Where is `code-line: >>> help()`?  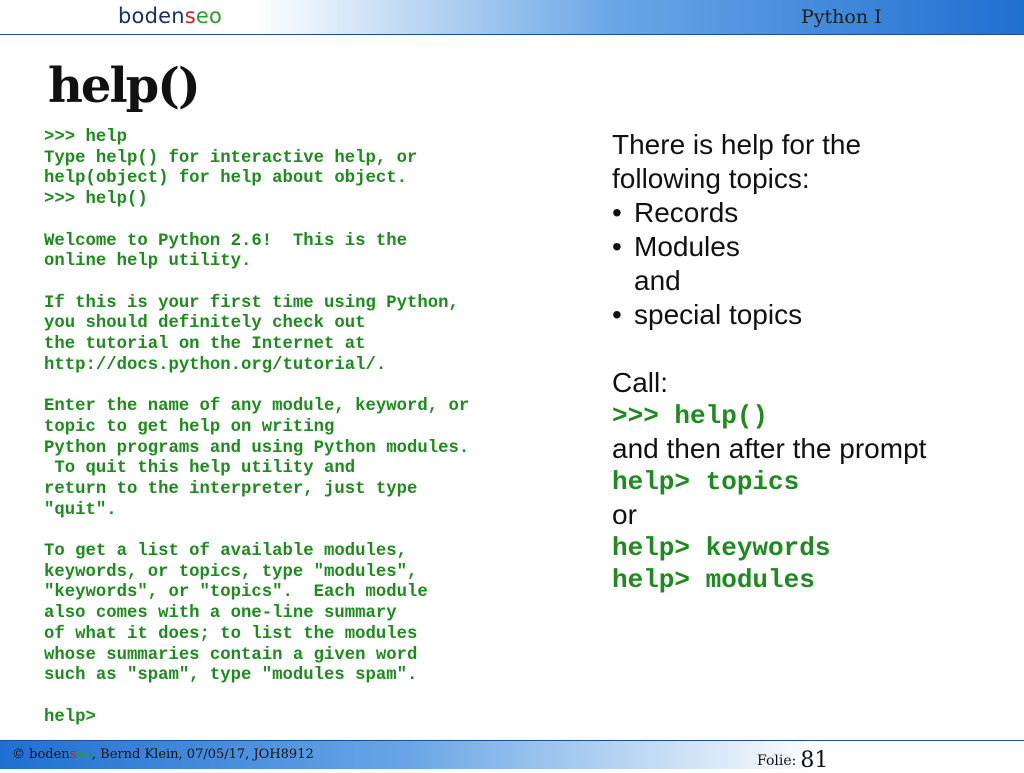
code-line: >>> help() is located at coordinates (96, 200).